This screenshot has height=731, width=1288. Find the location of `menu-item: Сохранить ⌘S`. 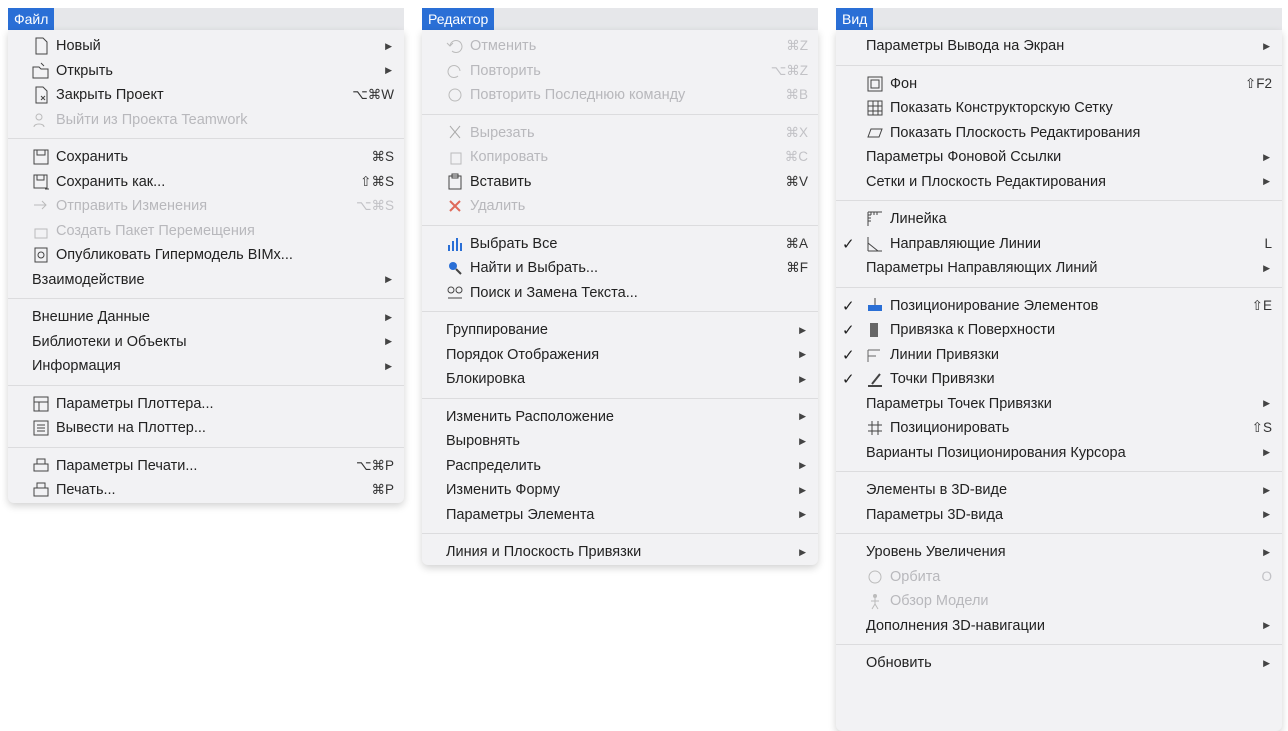

menu-item: Сохранить ⌘S is located at coordinates (206, 157).